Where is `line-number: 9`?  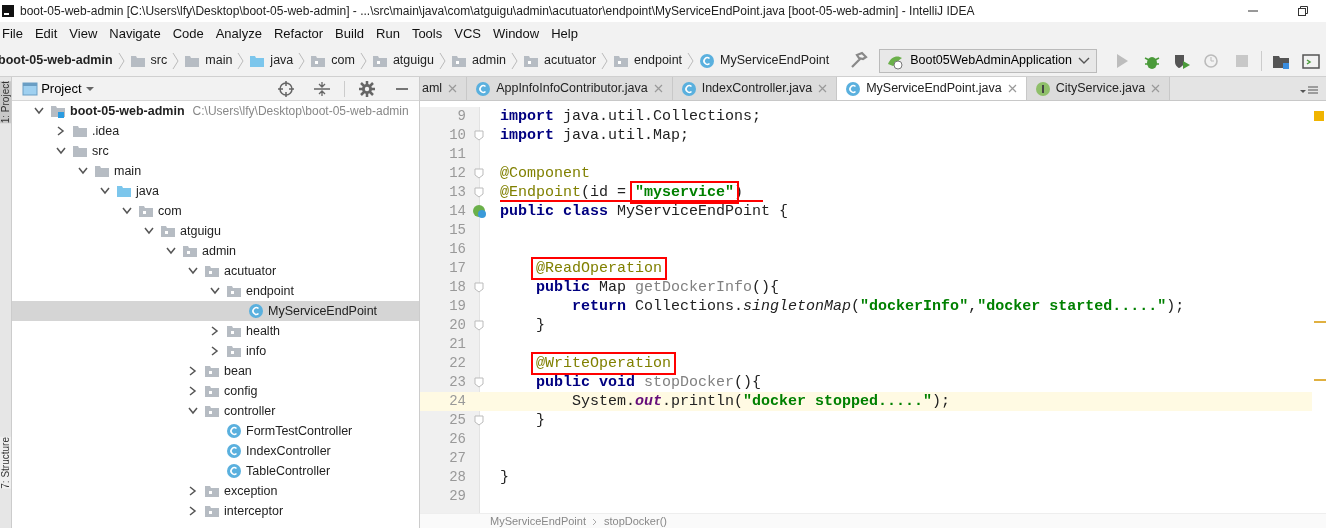 line-number: 9 is located at coordinates (461, 116).